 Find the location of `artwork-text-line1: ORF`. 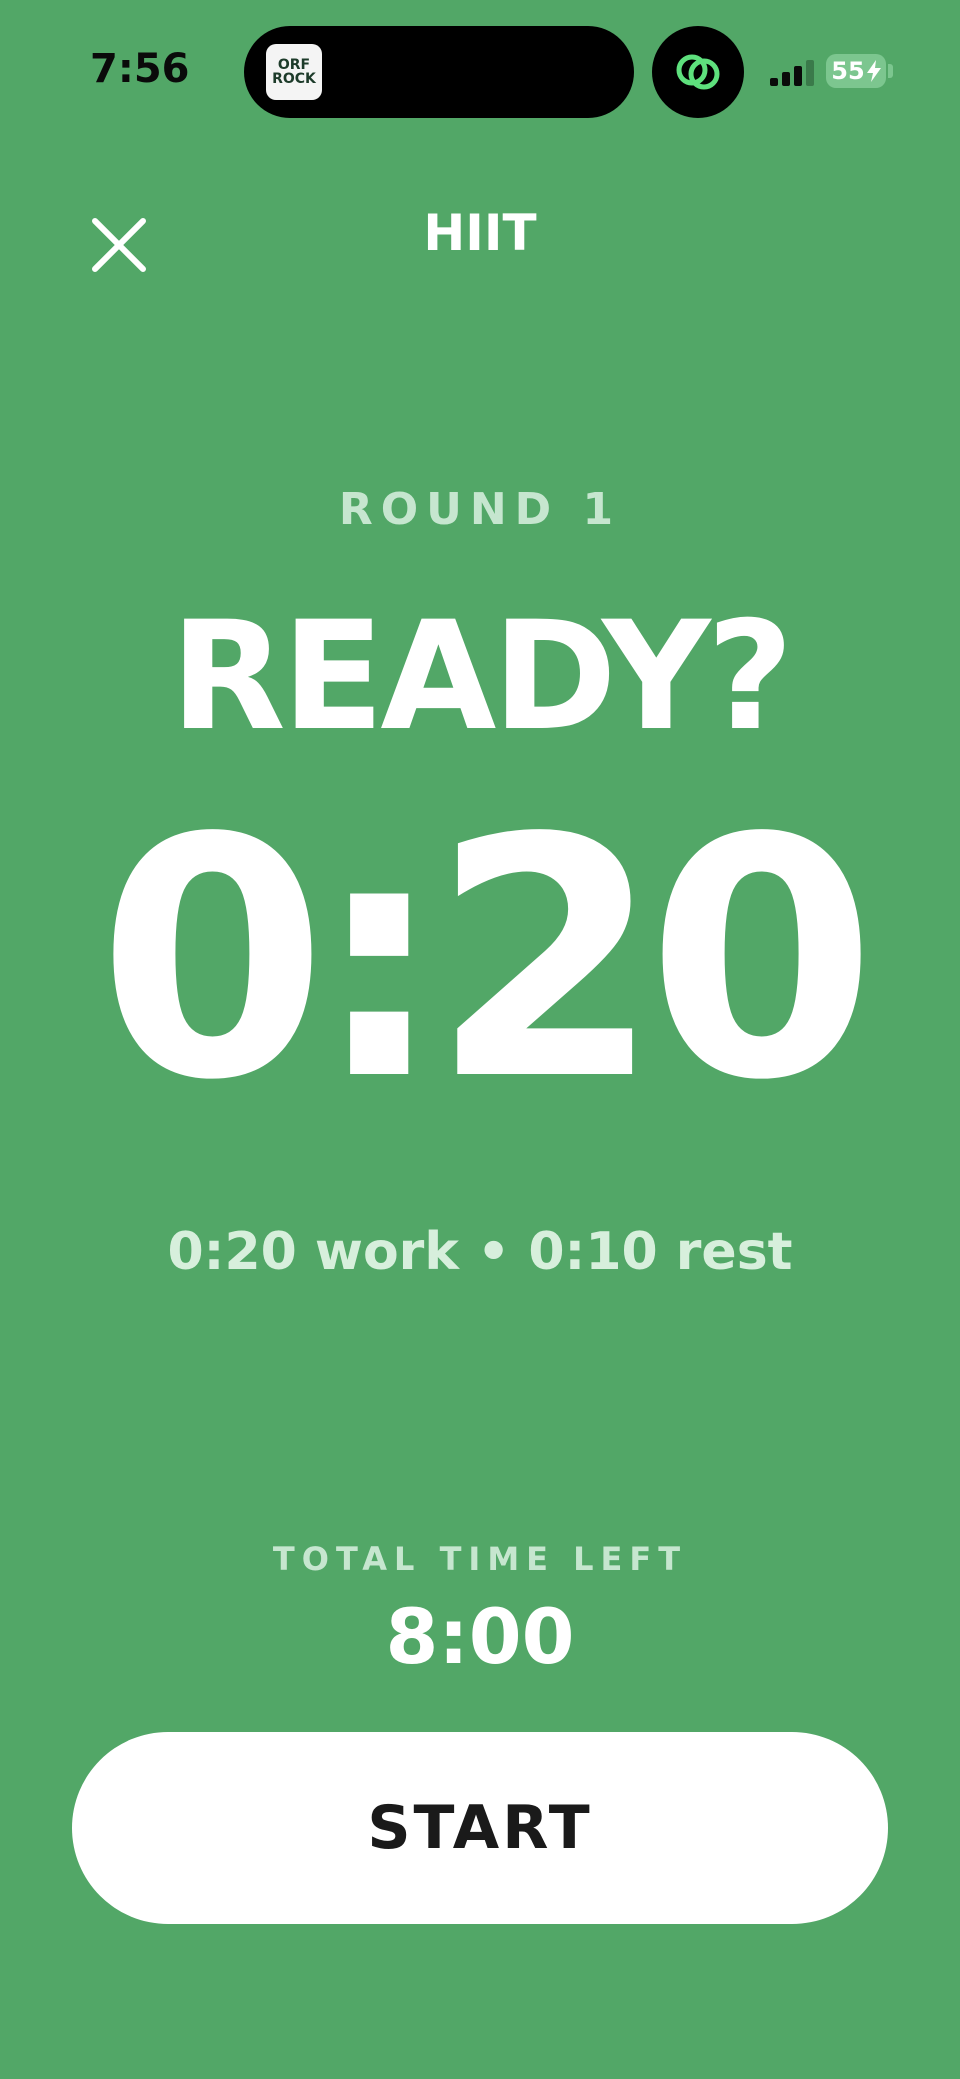

artwork-text-line1: ORF is located at coordinates (294, 65).